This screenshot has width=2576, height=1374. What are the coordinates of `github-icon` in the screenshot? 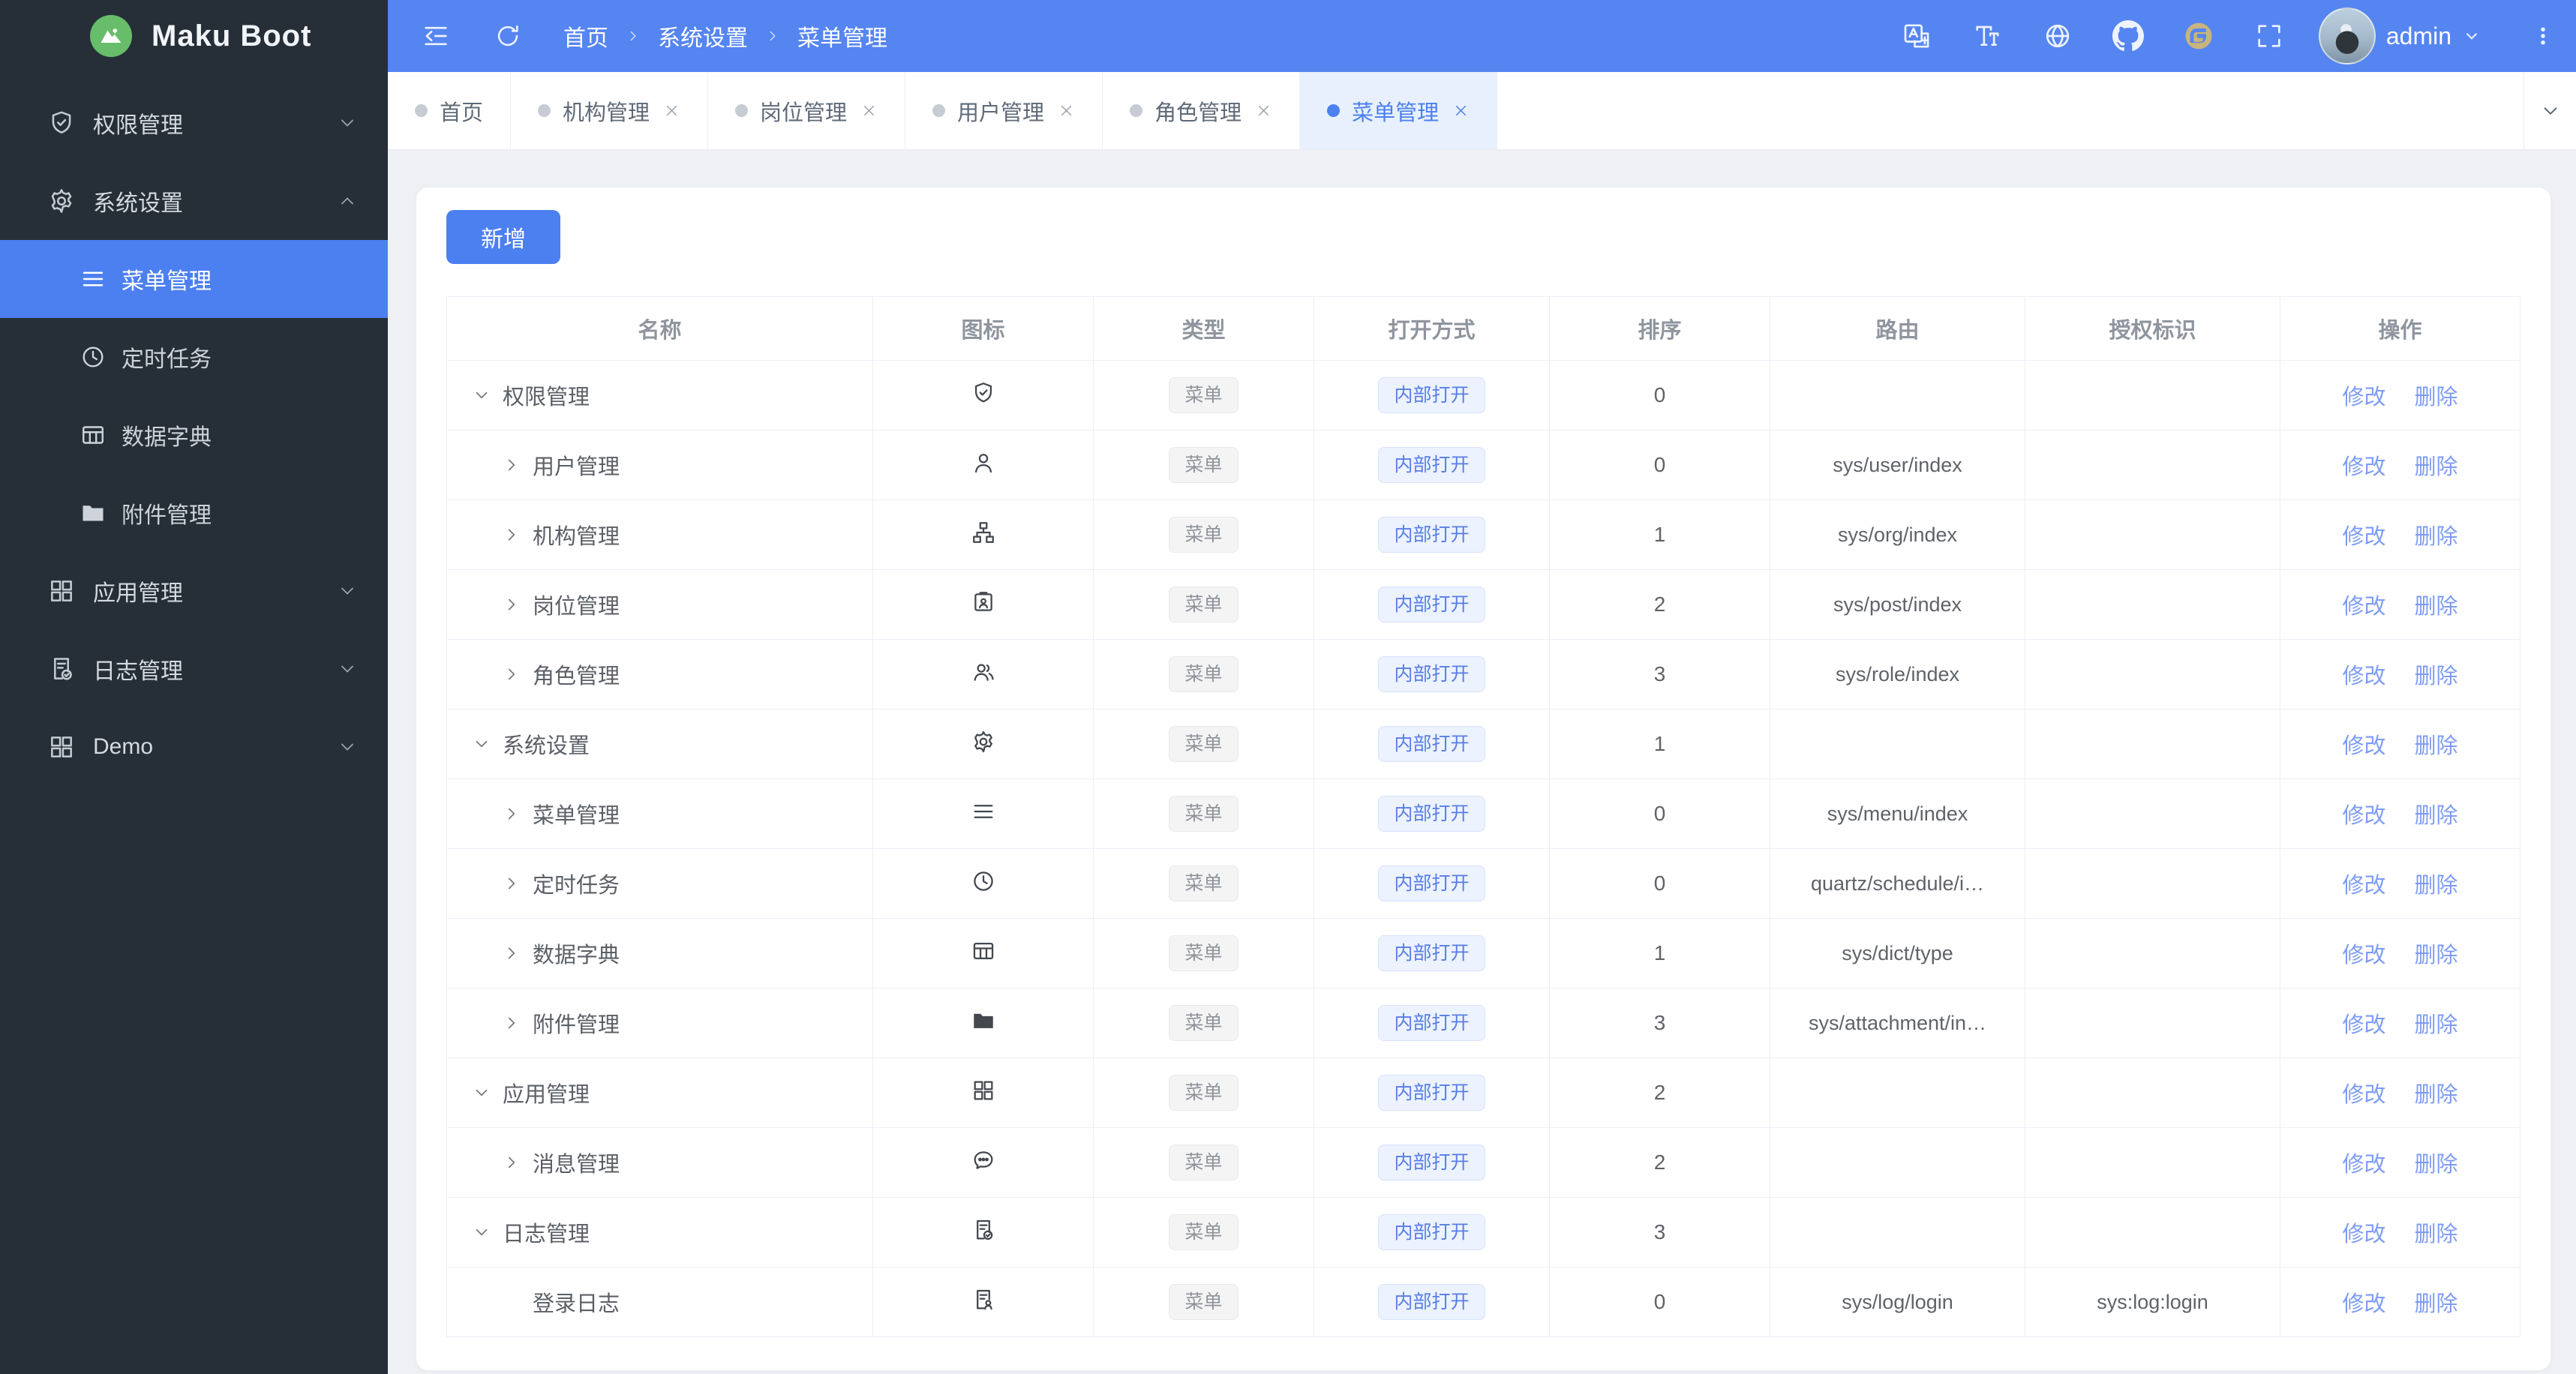 It's located at (2128, 36).